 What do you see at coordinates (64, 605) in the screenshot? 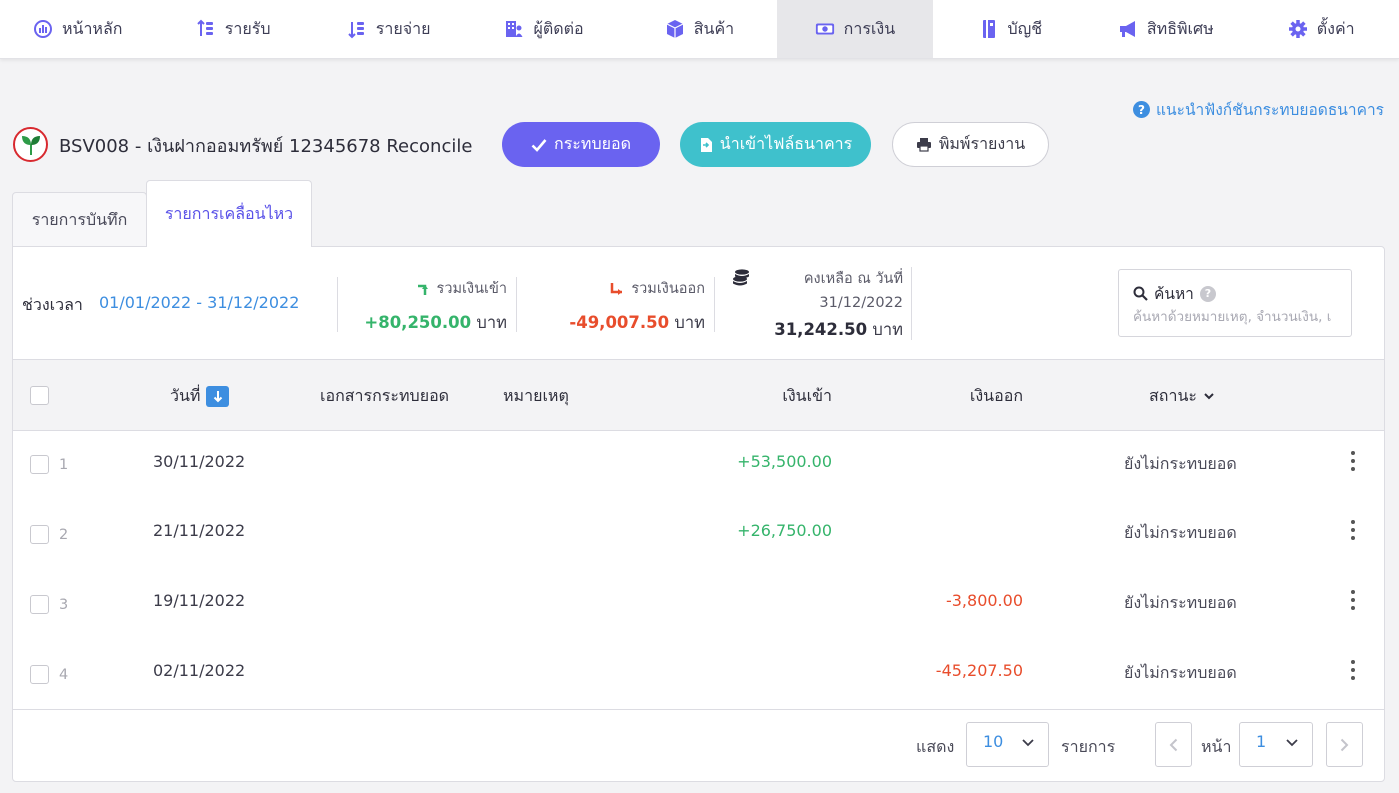
I see `row-number: 3` at bounding box center [64, 605].